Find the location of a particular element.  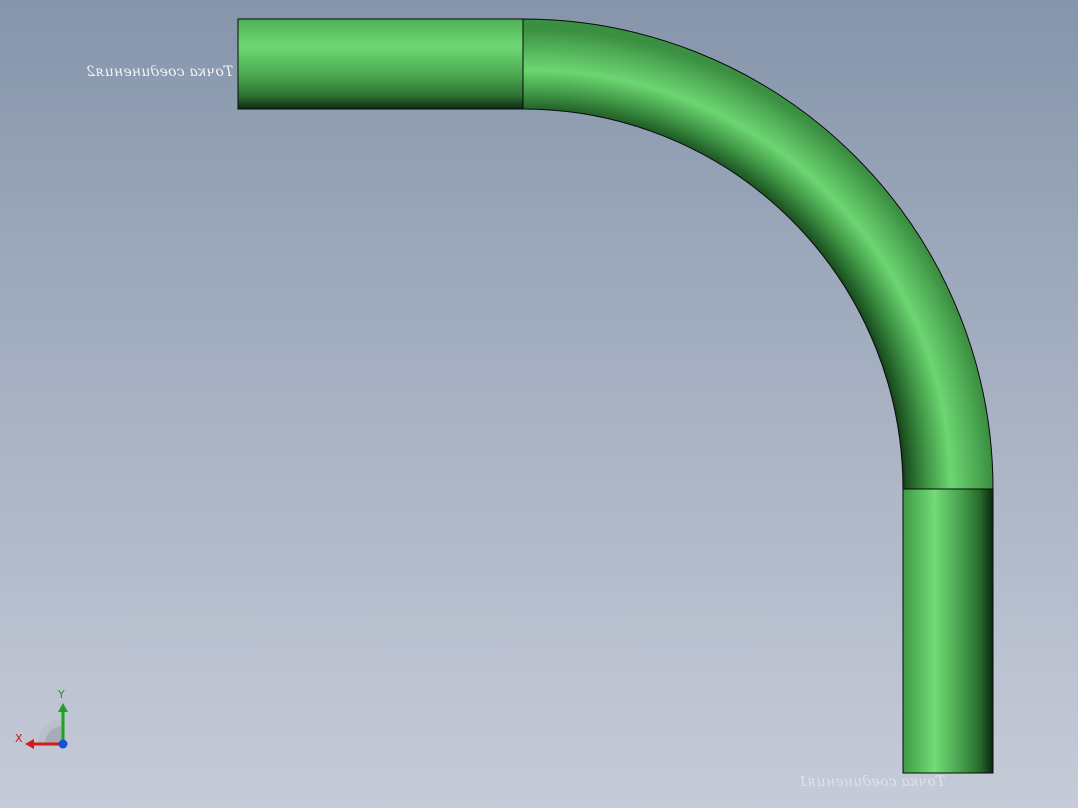

triad-x-label: X is located at coordinates (19, 738).